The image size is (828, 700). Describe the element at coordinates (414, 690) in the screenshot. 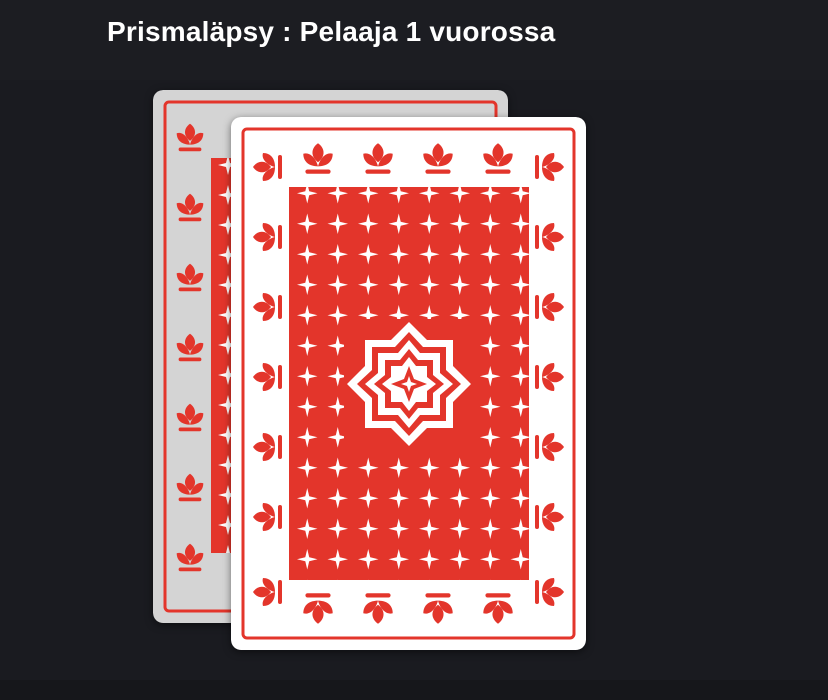

I see `bottom-strip` at that location.